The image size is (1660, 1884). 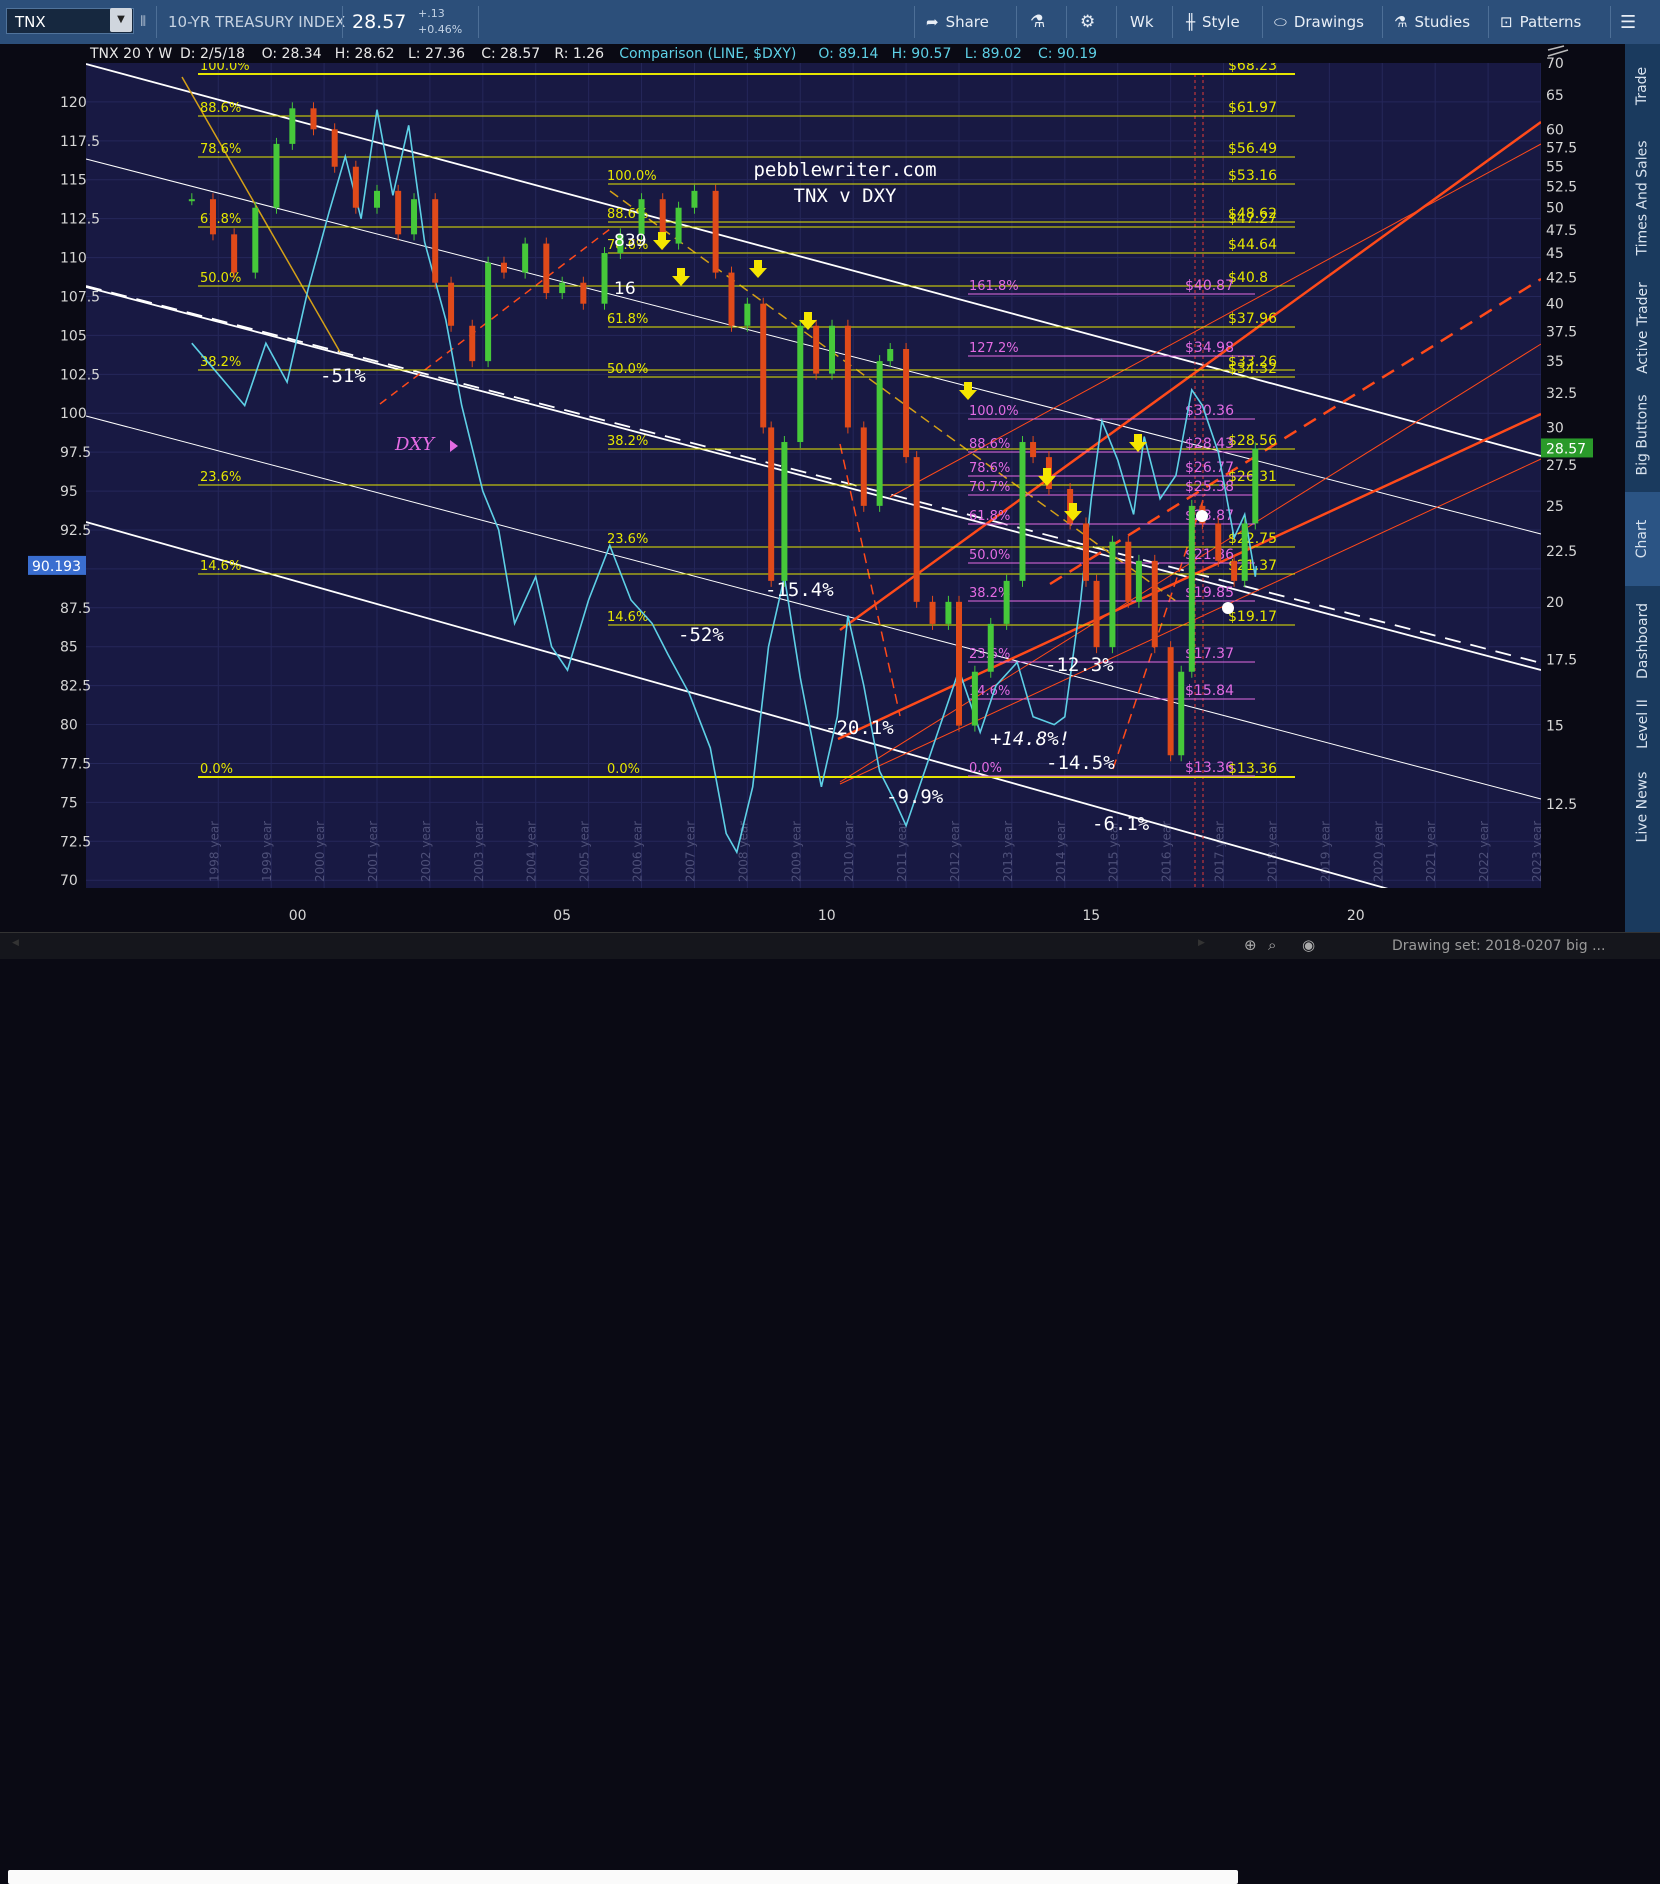 I want to click on side-tab-label: Trade, so click(x=1642, y=86).